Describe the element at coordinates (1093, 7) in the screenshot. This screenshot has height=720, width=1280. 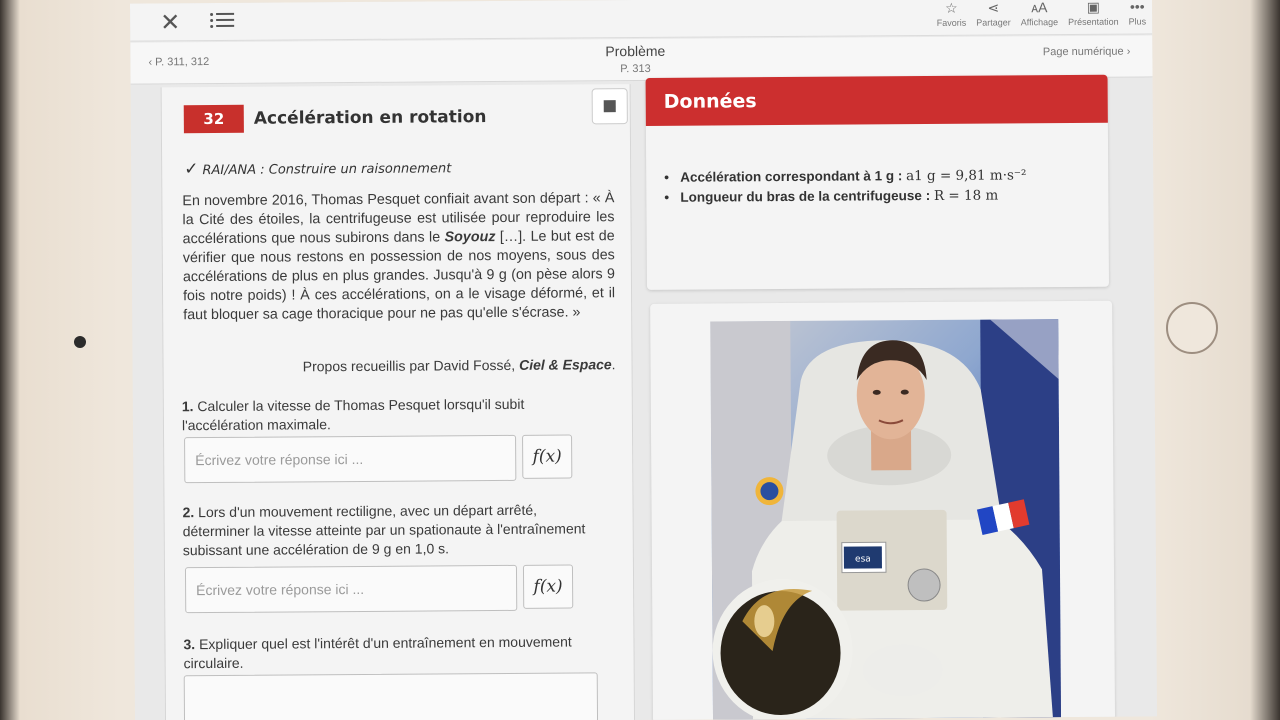
I see `presentation-icon: ▣` at that location.